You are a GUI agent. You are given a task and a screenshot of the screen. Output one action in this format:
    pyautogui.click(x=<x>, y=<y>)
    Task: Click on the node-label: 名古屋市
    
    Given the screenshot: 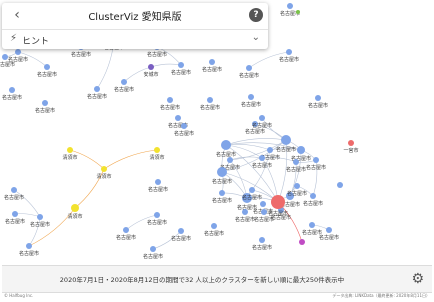 What is the action you would take?
    pyautogui.click(x=289, y=59)
    